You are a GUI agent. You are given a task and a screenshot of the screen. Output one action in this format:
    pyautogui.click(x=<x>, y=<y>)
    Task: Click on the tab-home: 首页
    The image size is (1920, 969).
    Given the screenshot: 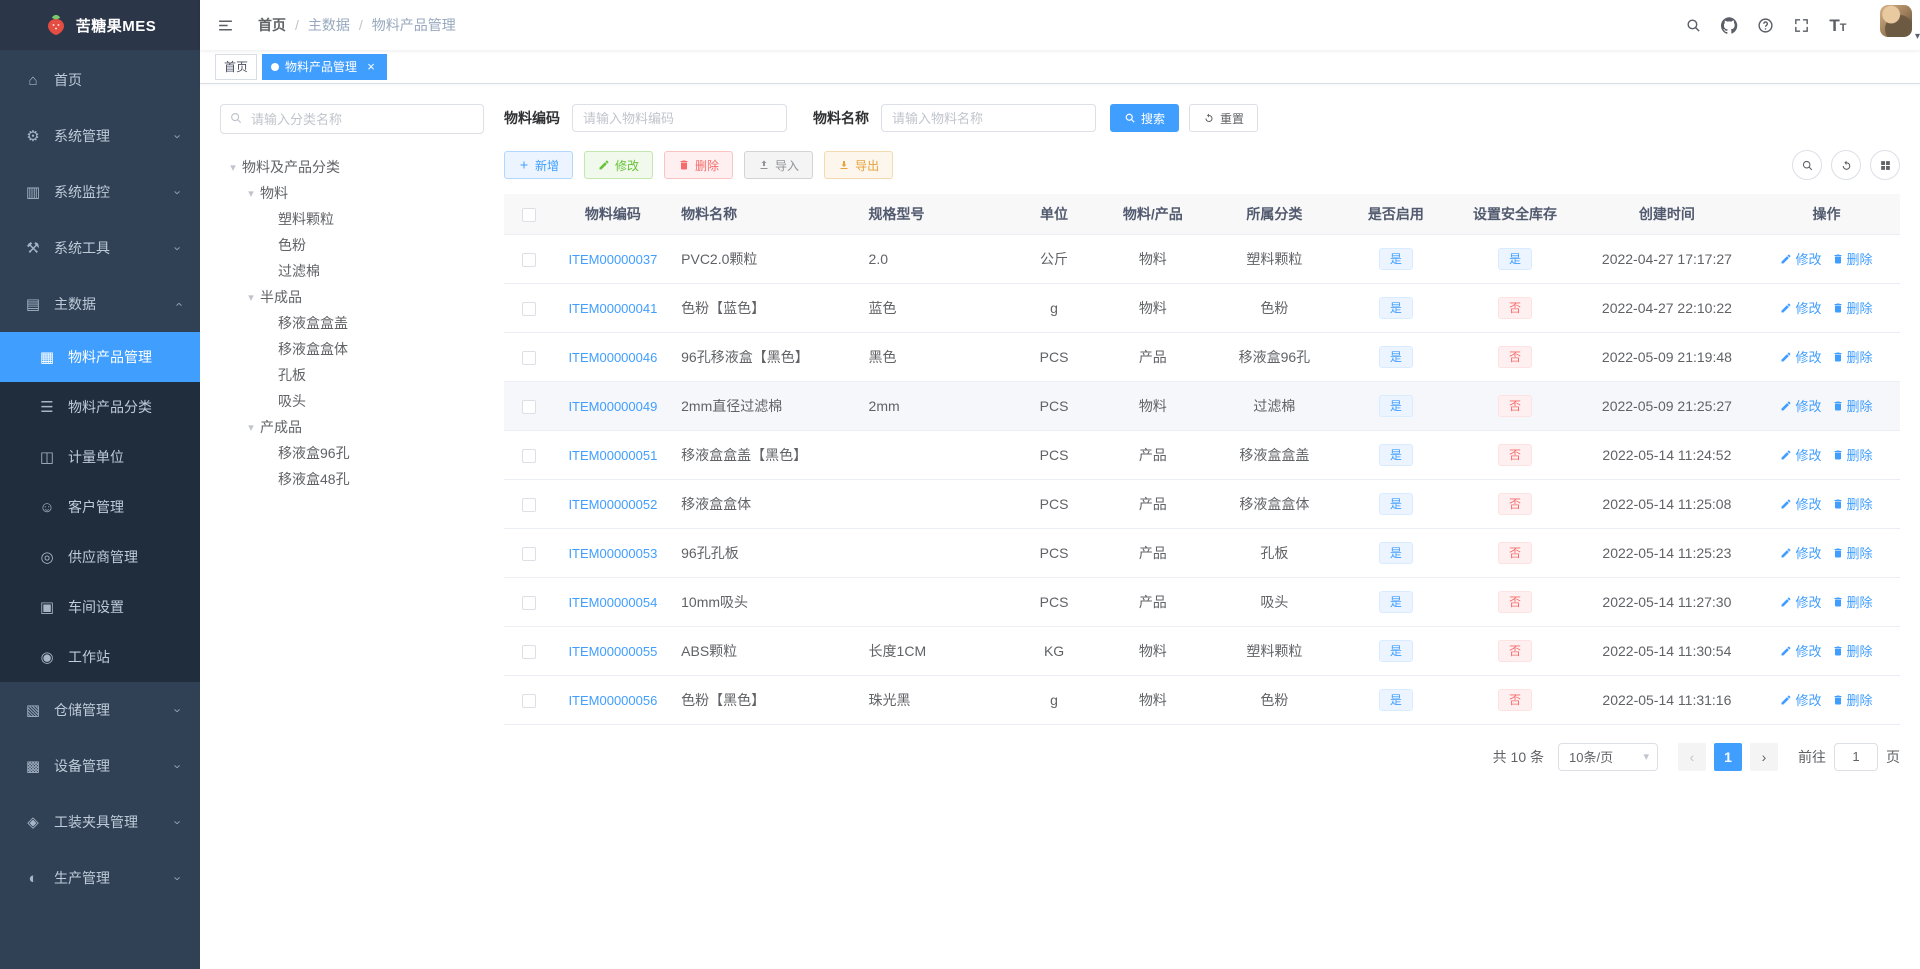 What is the action you would take?
    pyautogui.click(x=236, y=66)
    